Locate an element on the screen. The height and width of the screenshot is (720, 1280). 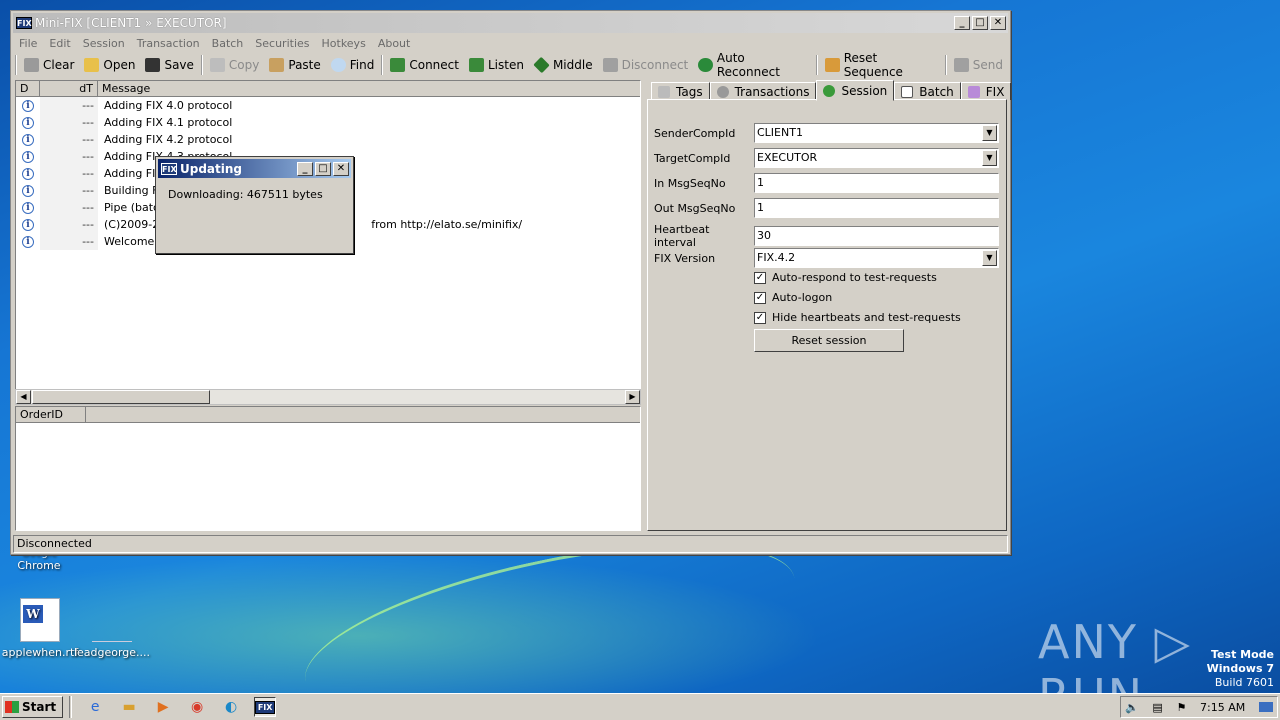
copy-button: Copy is located at coordinates (234, 65).